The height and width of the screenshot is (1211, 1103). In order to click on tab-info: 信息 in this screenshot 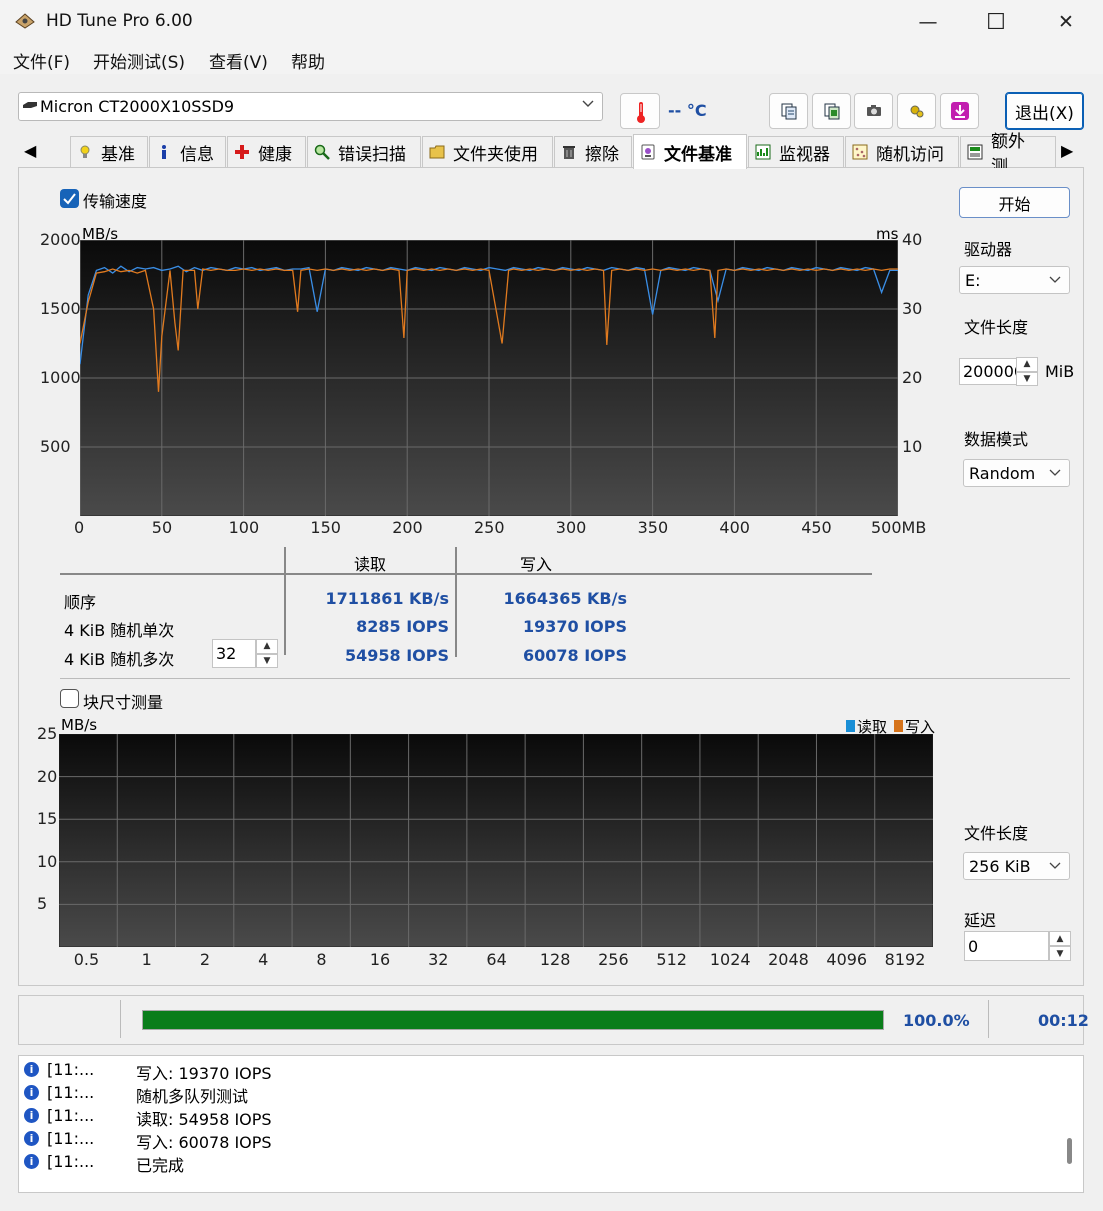, I will do `click(187, 151)`.